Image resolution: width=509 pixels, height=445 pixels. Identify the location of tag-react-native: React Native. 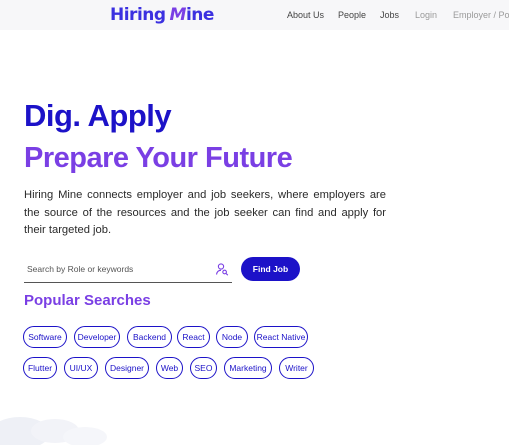
(281, 337).